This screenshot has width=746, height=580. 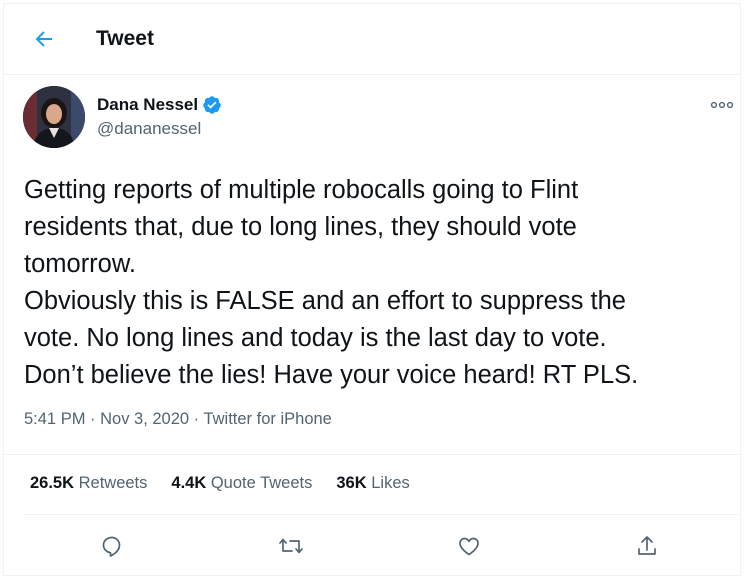 I want to click on more-options-button, so click(x=722, y=105).